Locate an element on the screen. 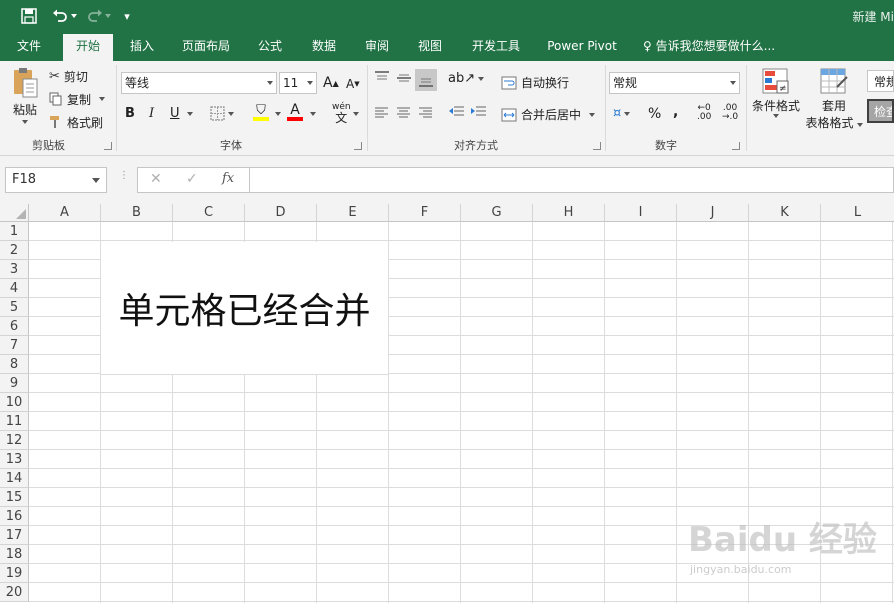  row-header-11: 11 is located at coordinates (14, 421).